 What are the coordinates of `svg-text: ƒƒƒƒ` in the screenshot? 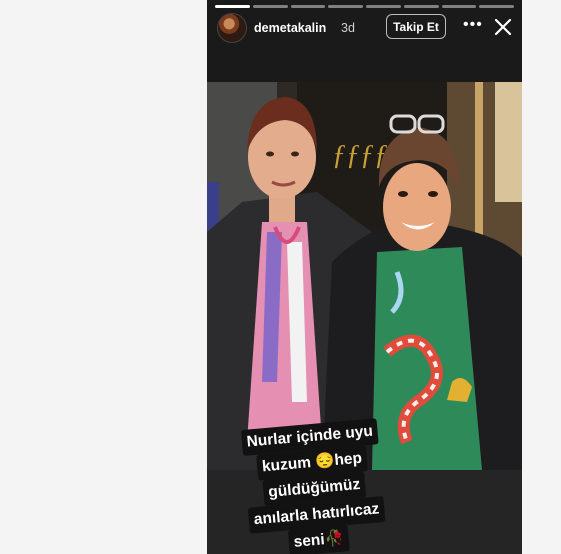 It's located at (360, 155).